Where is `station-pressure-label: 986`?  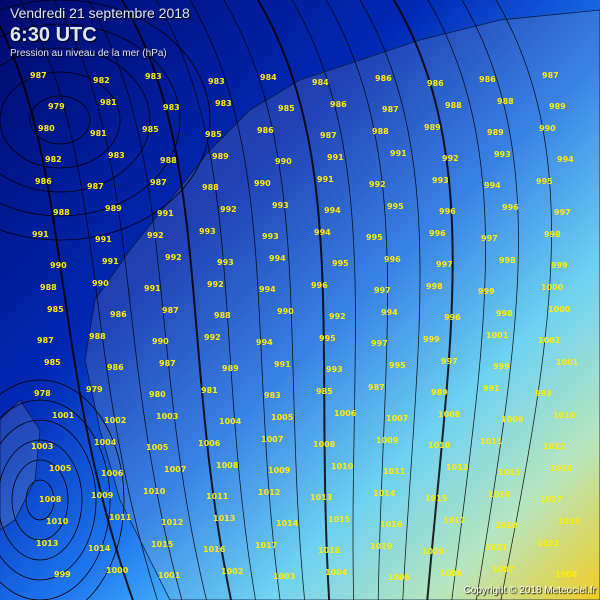
station-pressure-label: 986 is located at coordinates (383, 78).